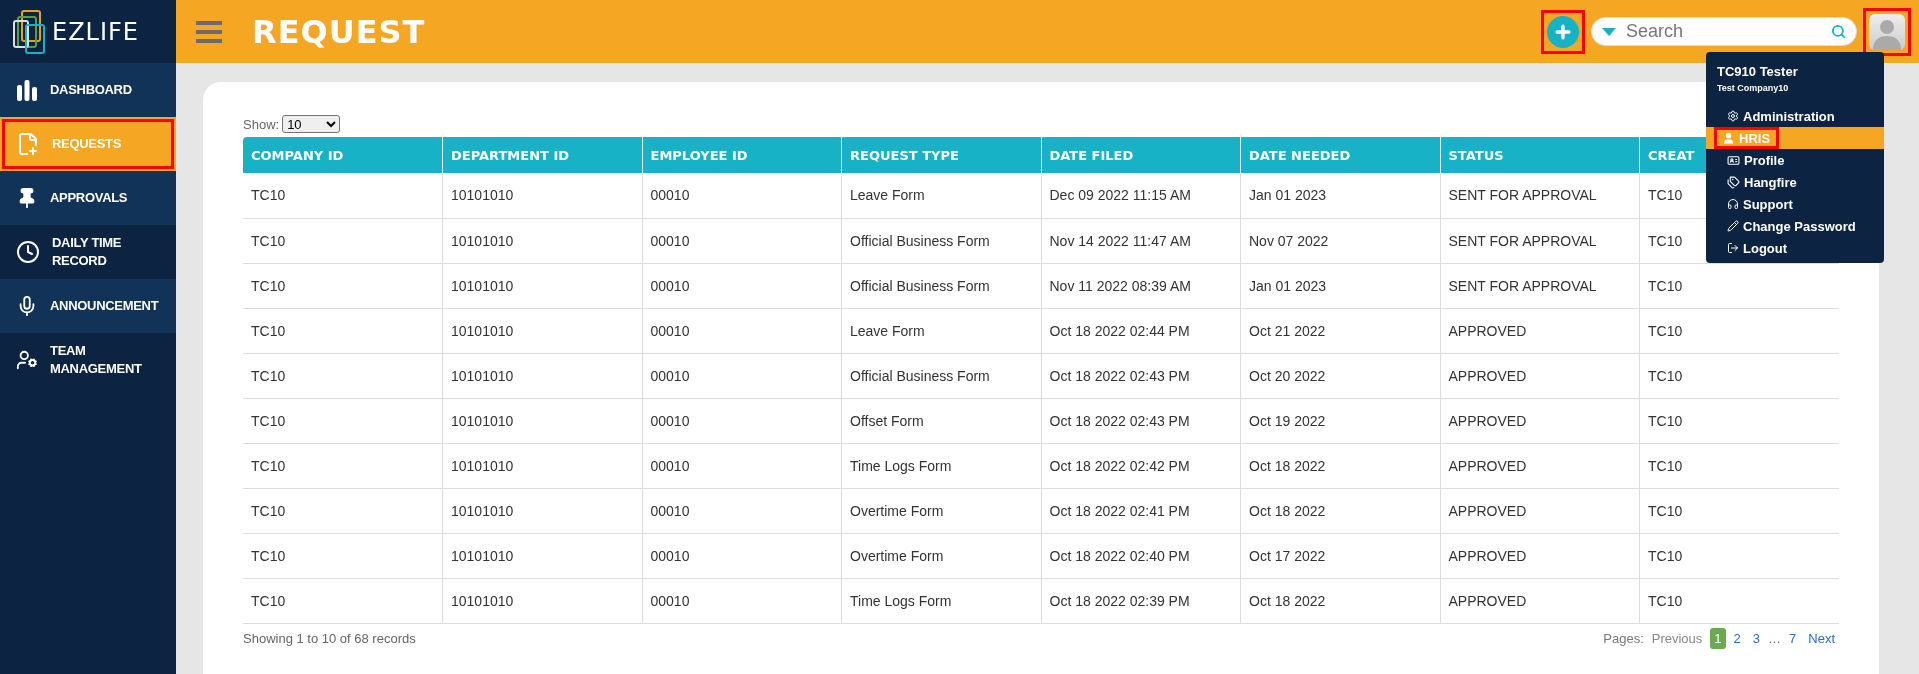 The image size is (1919, 674). I want to click on menu-label: HRIS, so click(1755, 138).